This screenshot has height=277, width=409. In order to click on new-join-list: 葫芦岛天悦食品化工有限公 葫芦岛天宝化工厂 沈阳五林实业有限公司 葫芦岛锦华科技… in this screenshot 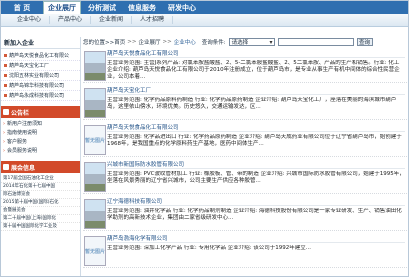, I will do `click(40, 76)`.